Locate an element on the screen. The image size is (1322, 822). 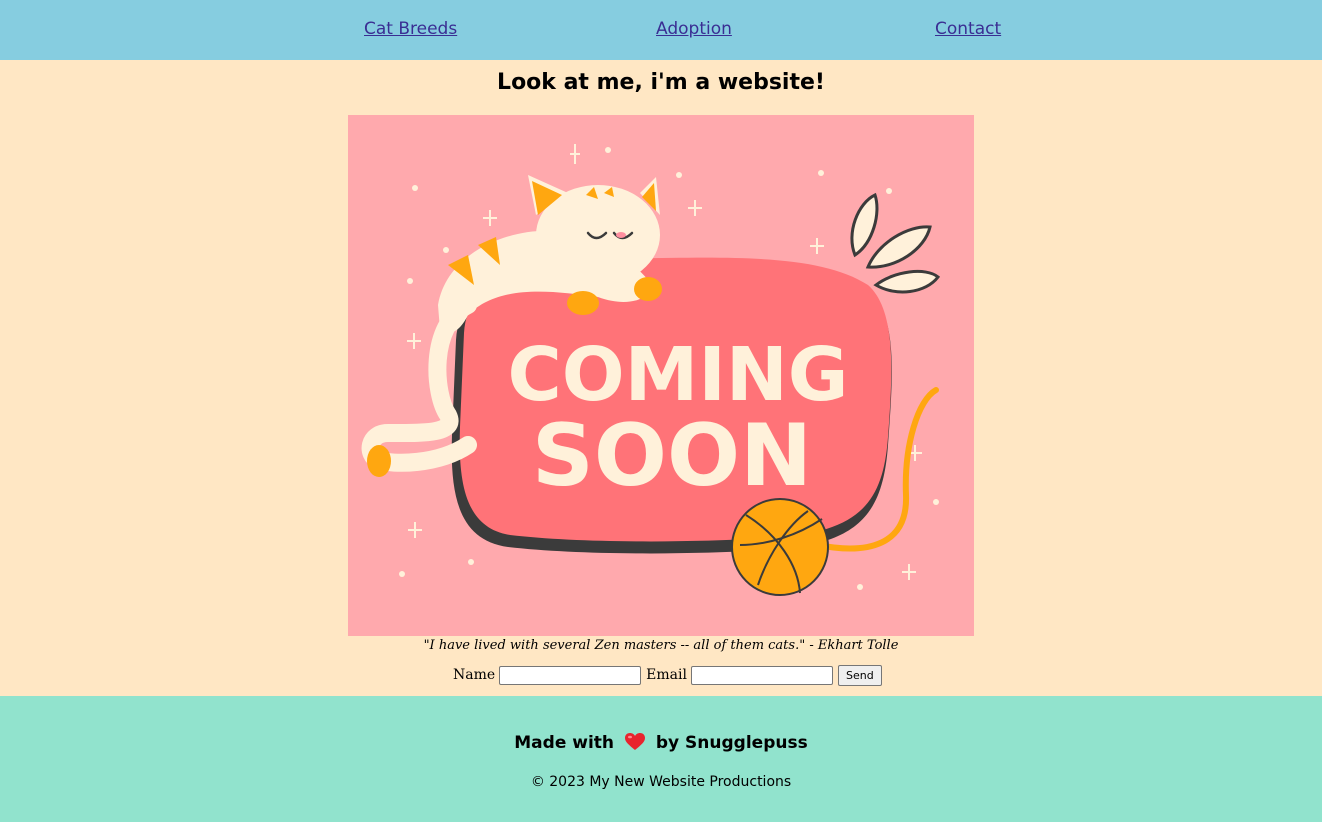
yarn-ball is located at coordinates (780, 547).